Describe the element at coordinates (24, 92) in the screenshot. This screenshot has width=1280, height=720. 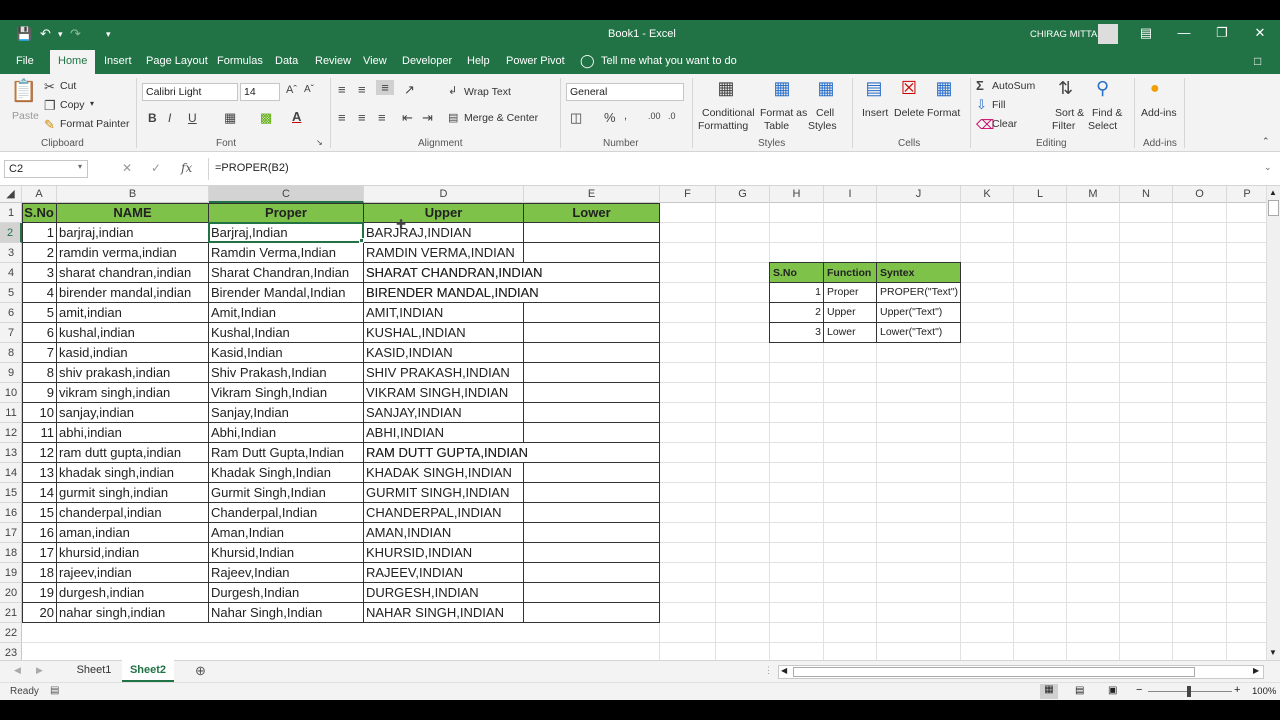
I see `paste-icon: 📋` at that location.